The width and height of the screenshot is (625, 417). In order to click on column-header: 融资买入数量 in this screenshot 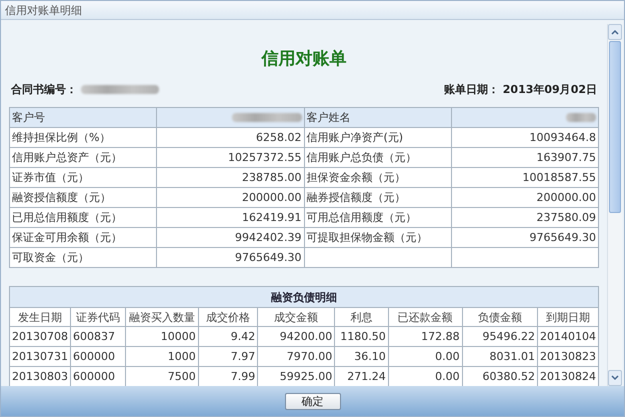, I will do `click(162, 317)`.